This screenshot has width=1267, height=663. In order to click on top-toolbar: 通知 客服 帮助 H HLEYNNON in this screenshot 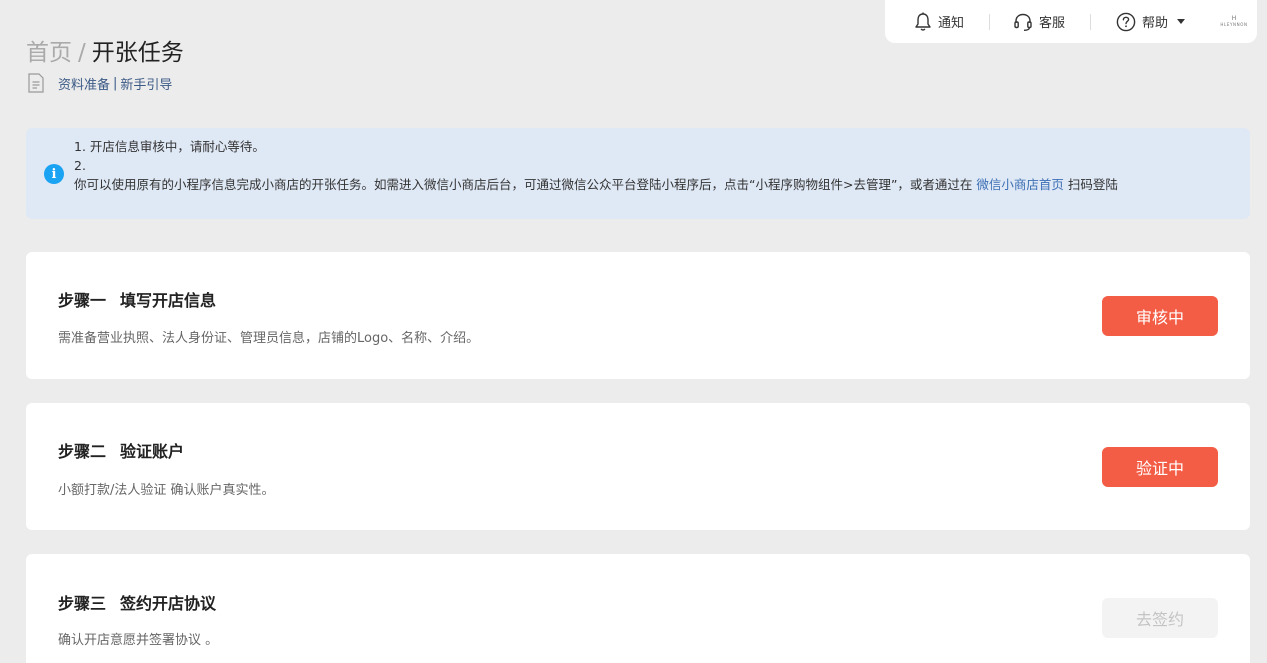, I will do `click(1071, 21)`.